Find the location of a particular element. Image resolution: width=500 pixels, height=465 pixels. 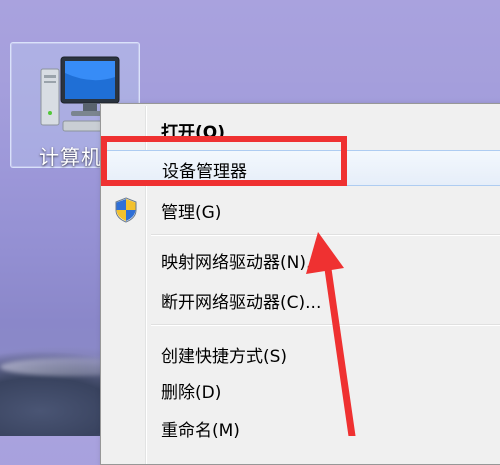

menu-item-manage: 管理(G) is located at coordinates (302, 209).